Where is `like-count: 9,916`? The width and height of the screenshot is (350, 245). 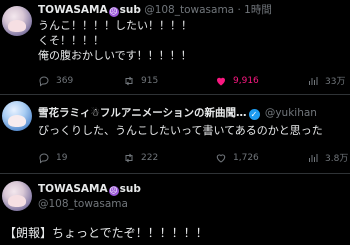 like-count: 9,916 is located at coordinates (246, 80).